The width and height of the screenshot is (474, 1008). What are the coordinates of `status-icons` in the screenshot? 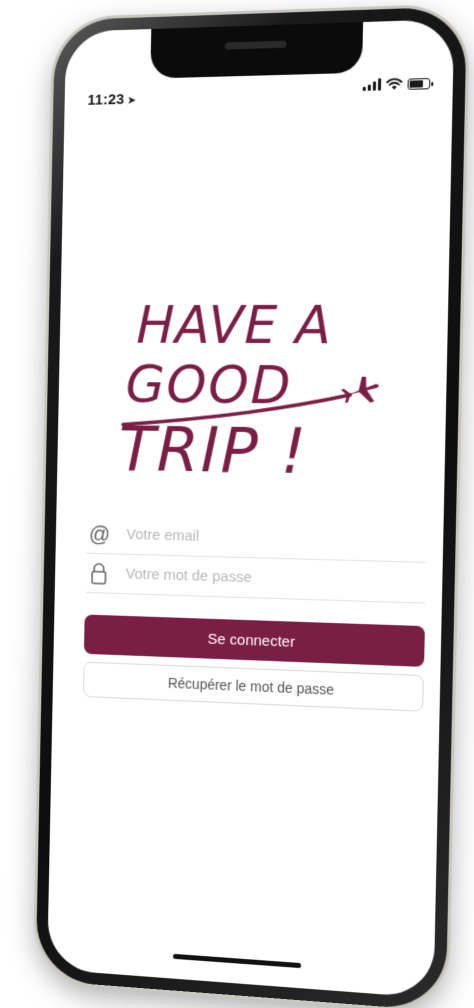 It's located at (396, 84).